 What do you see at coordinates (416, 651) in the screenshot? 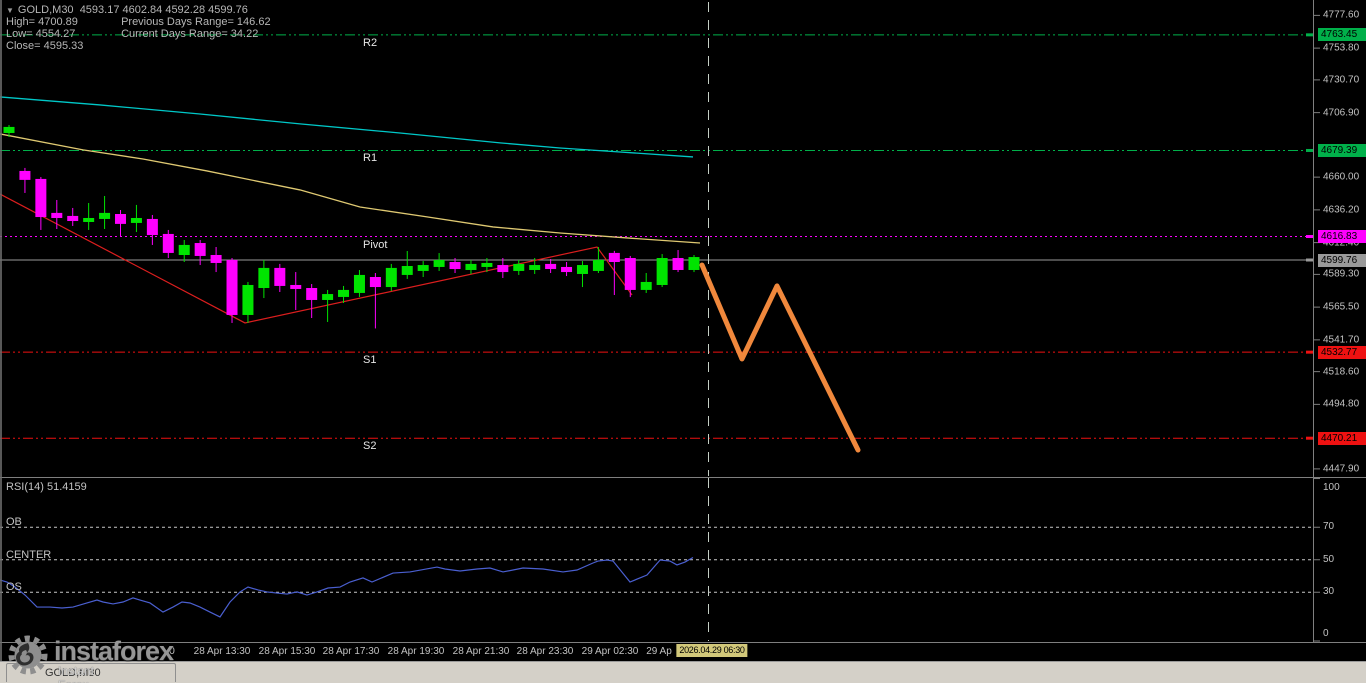
I see `time-axis-label: 28 Apr 19:30` at bounding box center [416, 651].